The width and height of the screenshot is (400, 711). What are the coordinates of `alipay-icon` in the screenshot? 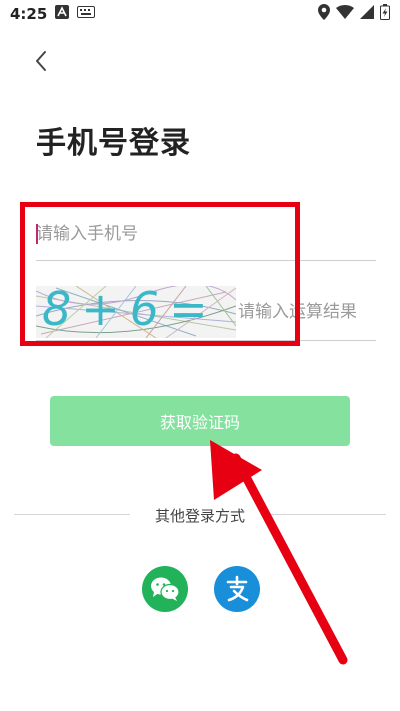 It's located at (237, 588).